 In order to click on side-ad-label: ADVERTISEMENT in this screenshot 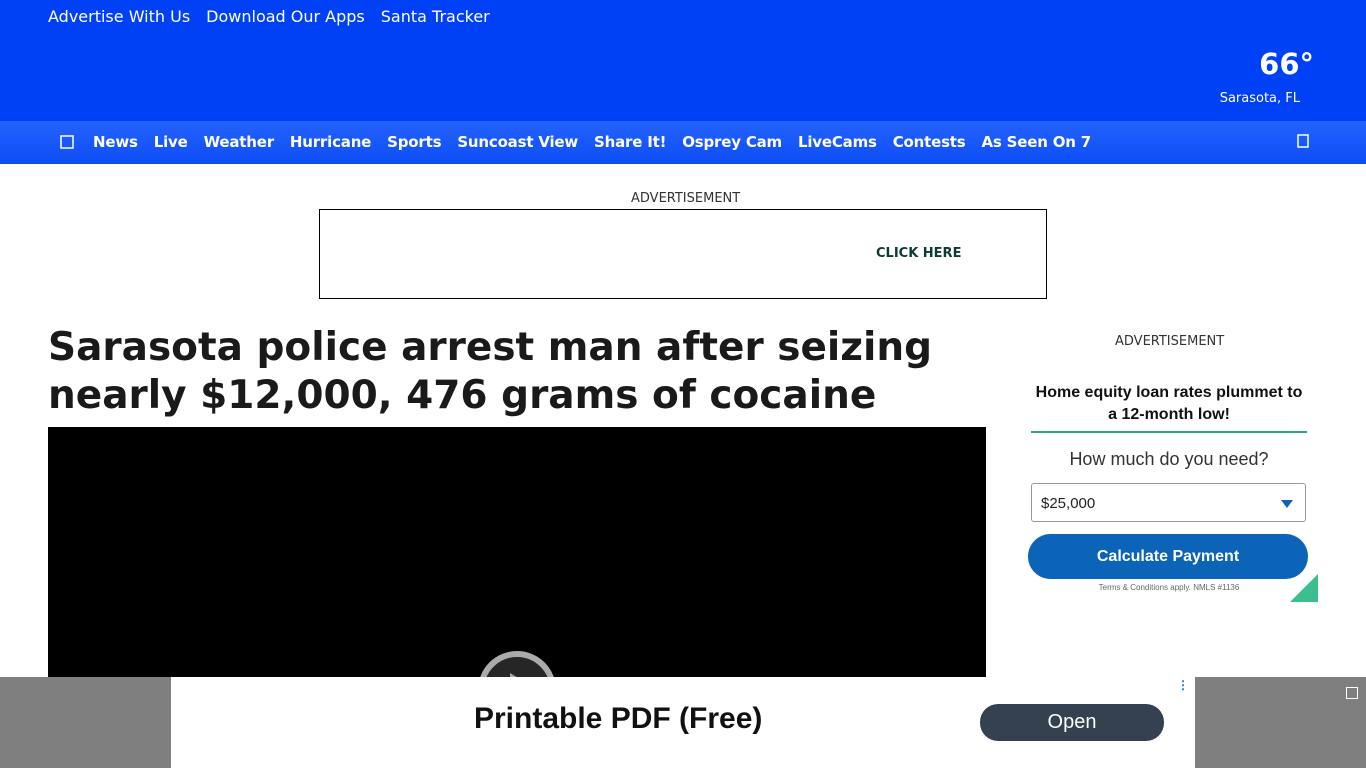, I will do `click(1170, 341)`.